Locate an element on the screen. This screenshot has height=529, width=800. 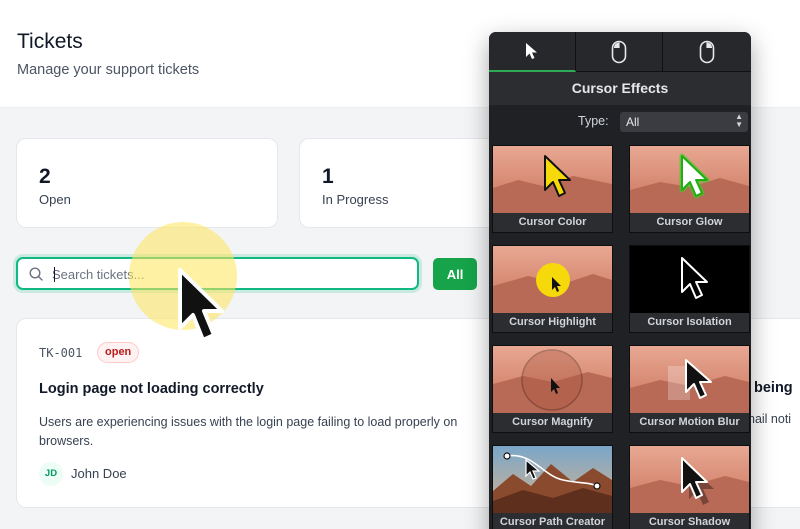
effect-label: Cursor Color is located at coordinates (552, 222).